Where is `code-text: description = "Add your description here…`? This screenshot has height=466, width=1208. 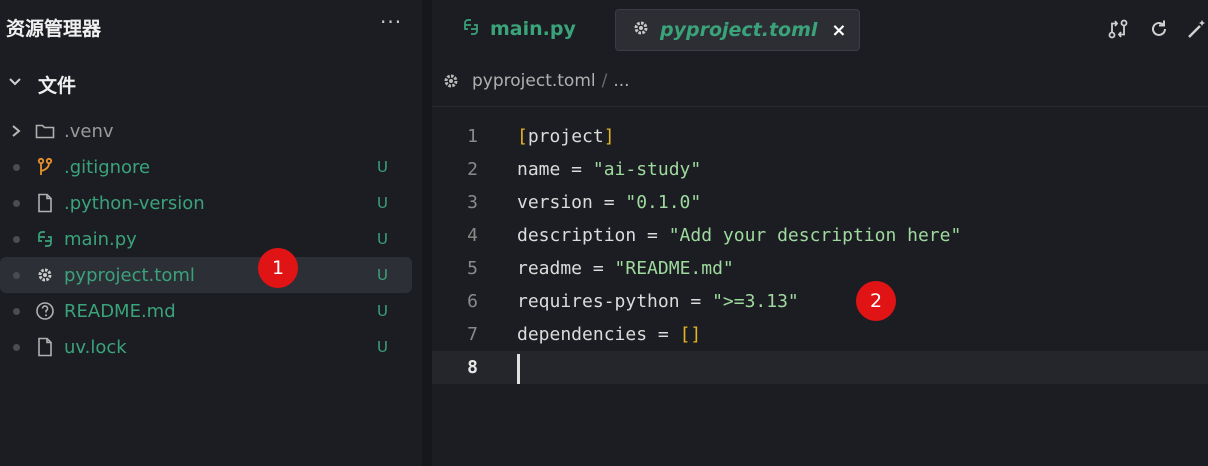 code-text: description = "Add your description here… is located at coordinates (739, 235).